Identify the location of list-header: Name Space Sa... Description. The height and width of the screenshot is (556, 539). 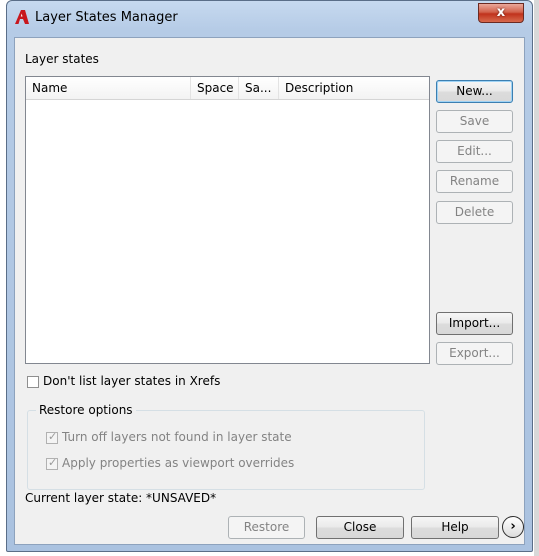
(227, 88).